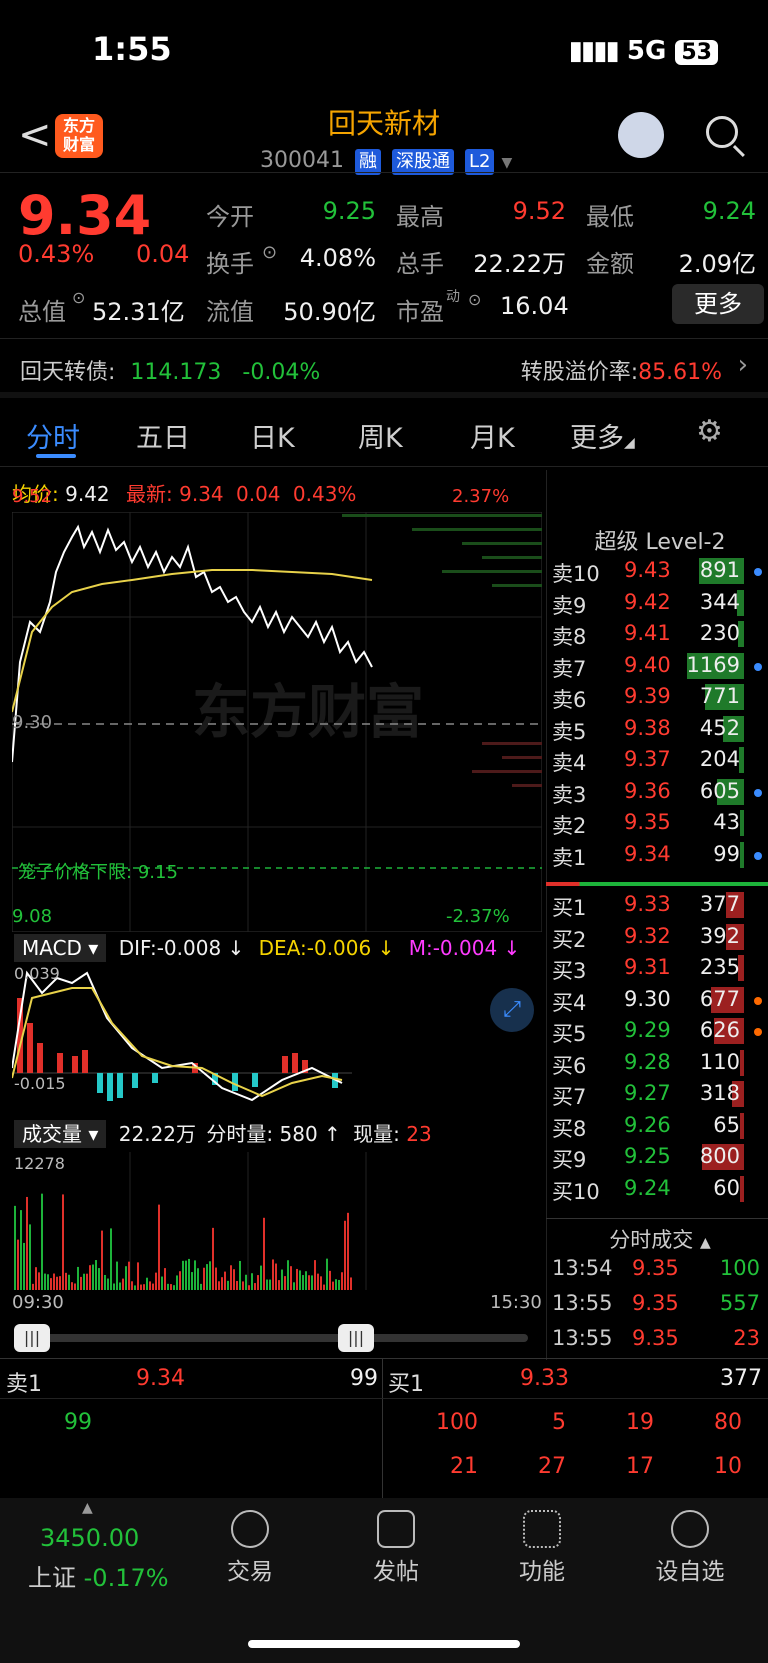 This screenshot has width=768, height=1663. Describe the element at coordinates (660, 823) in the screenshot. I see `ask-row: 卖2 9.35 43` at that location.